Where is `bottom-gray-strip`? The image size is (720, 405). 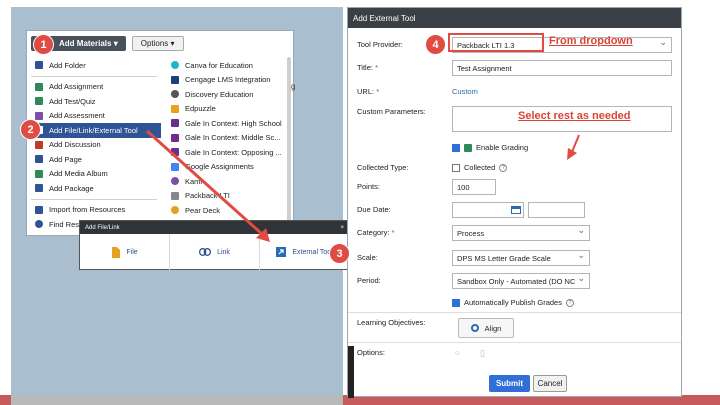
bottom-gray-strip is located at coordinates (177, 400).